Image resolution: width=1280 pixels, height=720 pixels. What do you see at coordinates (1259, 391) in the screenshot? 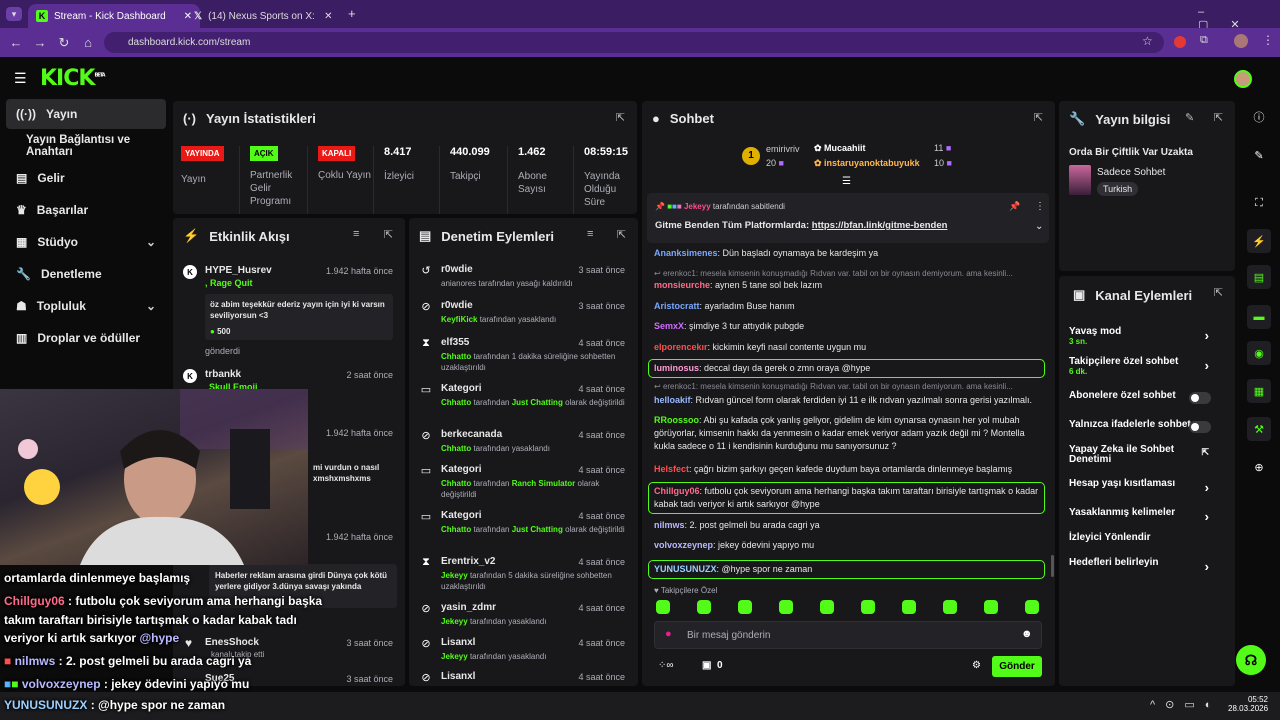
I see `dashboard-icon: ▦` at bounding box center [1259, 391].